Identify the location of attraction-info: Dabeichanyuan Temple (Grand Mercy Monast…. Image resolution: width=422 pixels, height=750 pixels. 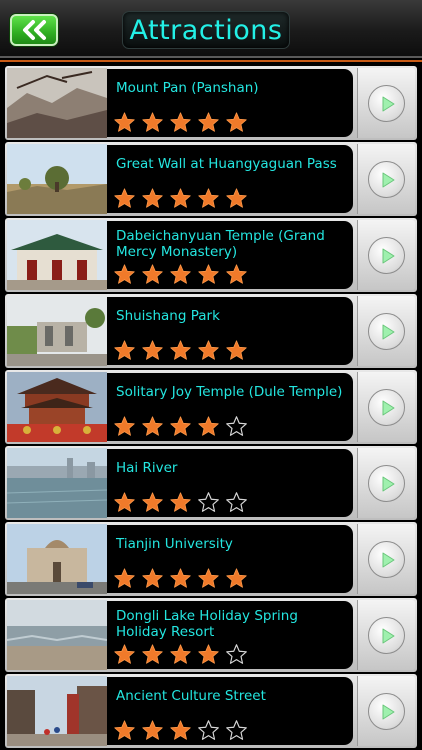
(230, 255).